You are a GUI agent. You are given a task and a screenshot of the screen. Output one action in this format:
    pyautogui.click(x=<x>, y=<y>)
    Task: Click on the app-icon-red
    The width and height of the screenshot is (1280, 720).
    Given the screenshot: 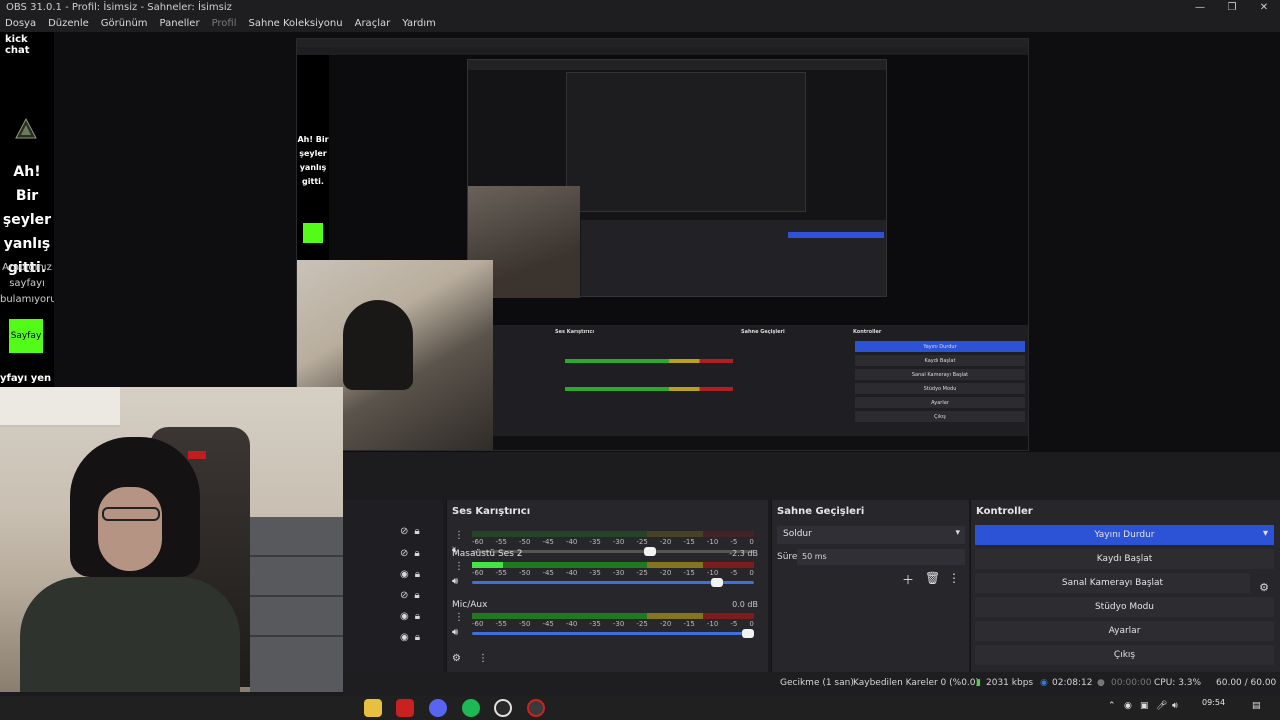 What is the action you would take?
    pyautogui.click(x=405, y=708)
    